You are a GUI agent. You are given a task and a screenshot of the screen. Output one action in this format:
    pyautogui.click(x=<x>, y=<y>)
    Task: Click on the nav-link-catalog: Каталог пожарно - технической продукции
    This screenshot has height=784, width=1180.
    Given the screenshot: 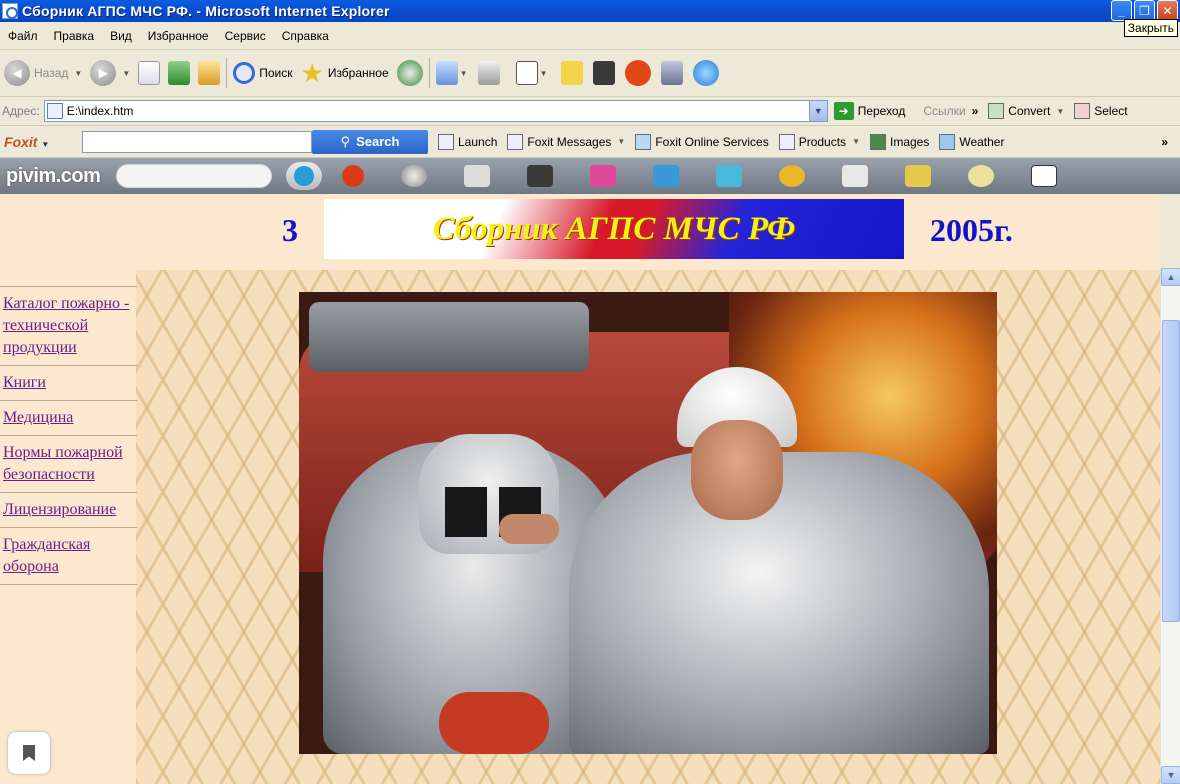 What is the action you would take?
    pyautogui.click(x=68, y=326)
    